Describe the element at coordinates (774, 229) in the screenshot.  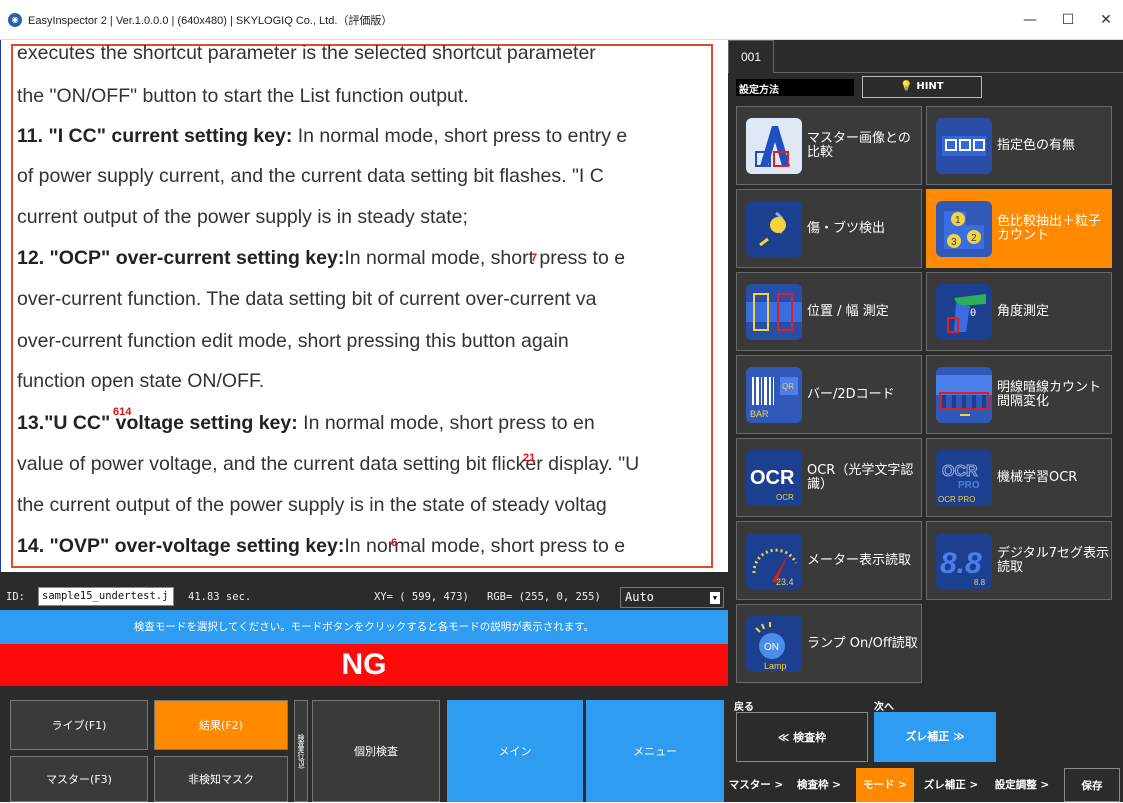
I see `scratch-detect-icon` at that location.